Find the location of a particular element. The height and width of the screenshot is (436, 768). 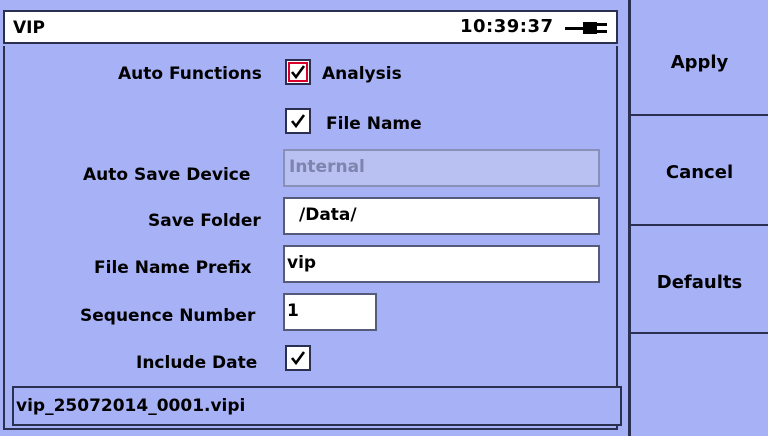

apply-button: Apply is located at coordinates (699, 58).